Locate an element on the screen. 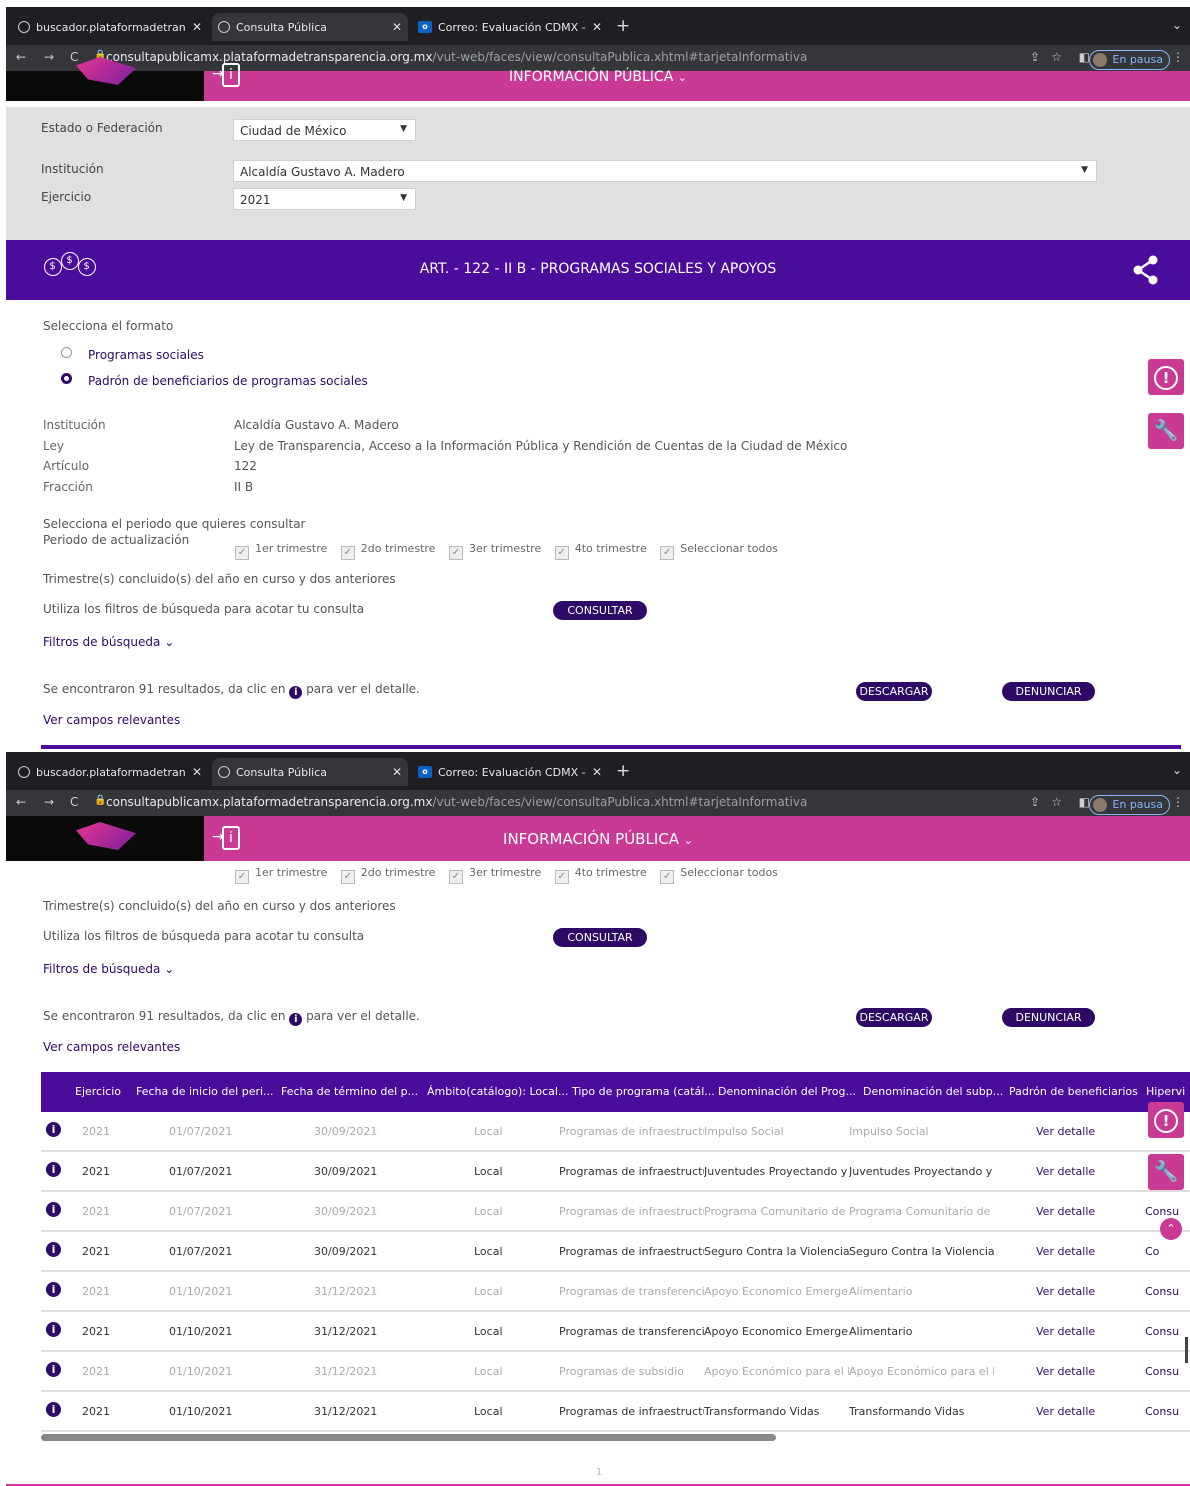 This screenshot has height=1486, width=1190. page-number: 1 is located at coordinates (599, 1472).